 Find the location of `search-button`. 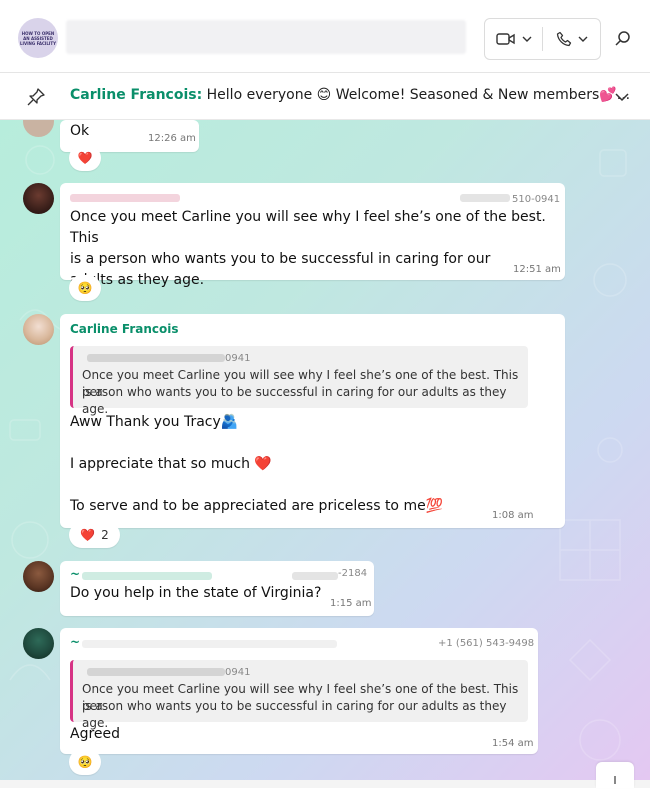

search-button is located at coordinates (623, 39).